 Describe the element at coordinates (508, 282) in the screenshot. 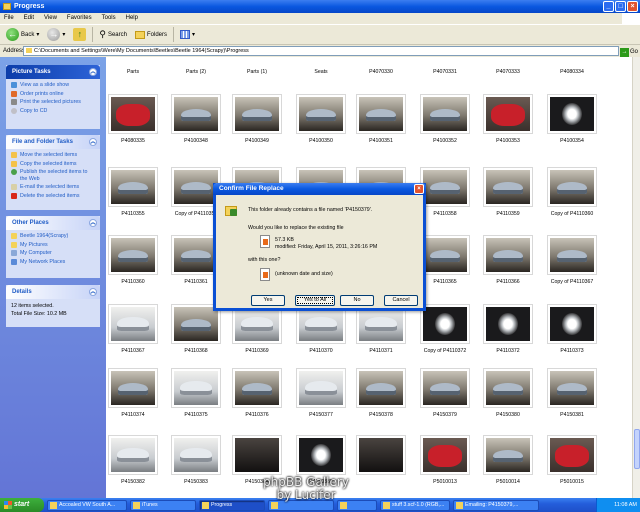

I see `file-label: P4110366` at that location.